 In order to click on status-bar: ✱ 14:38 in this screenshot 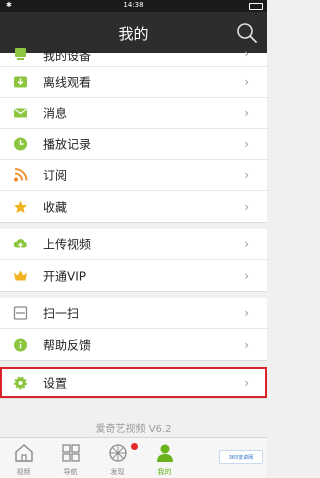, I will do `click(133, 6)`.